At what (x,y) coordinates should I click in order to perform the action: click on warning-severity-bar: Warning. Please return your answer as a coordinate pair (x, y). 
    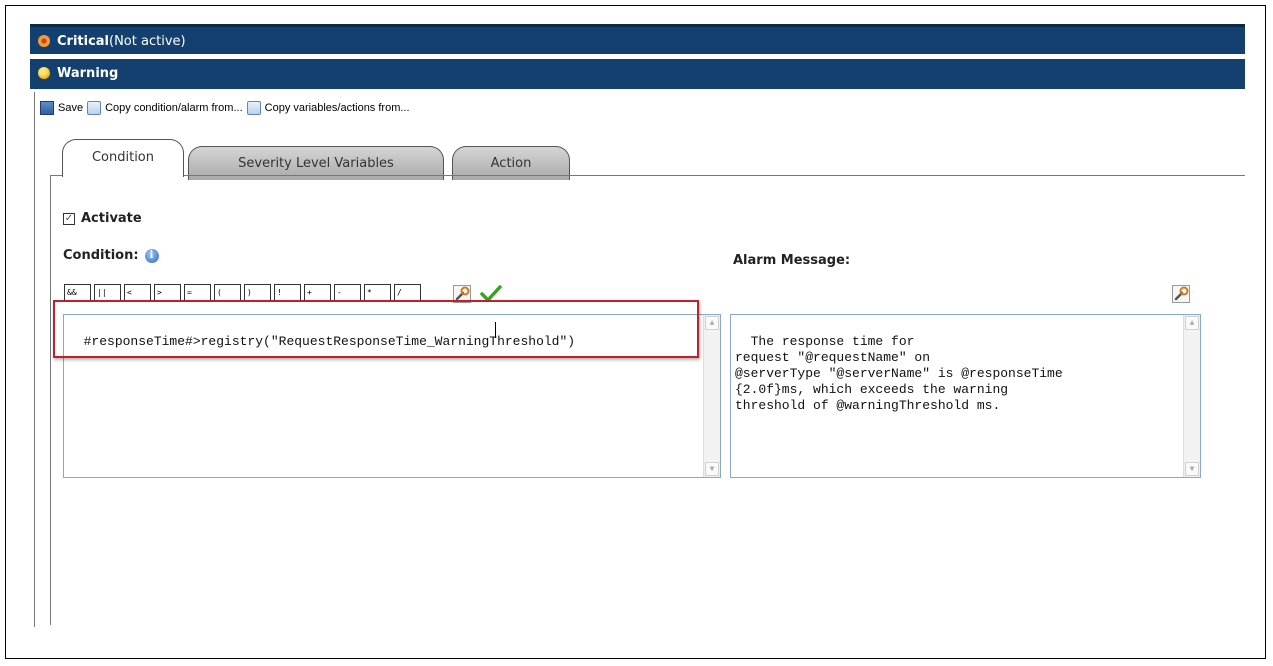
    Looking at the image, I should click on (637, 74).